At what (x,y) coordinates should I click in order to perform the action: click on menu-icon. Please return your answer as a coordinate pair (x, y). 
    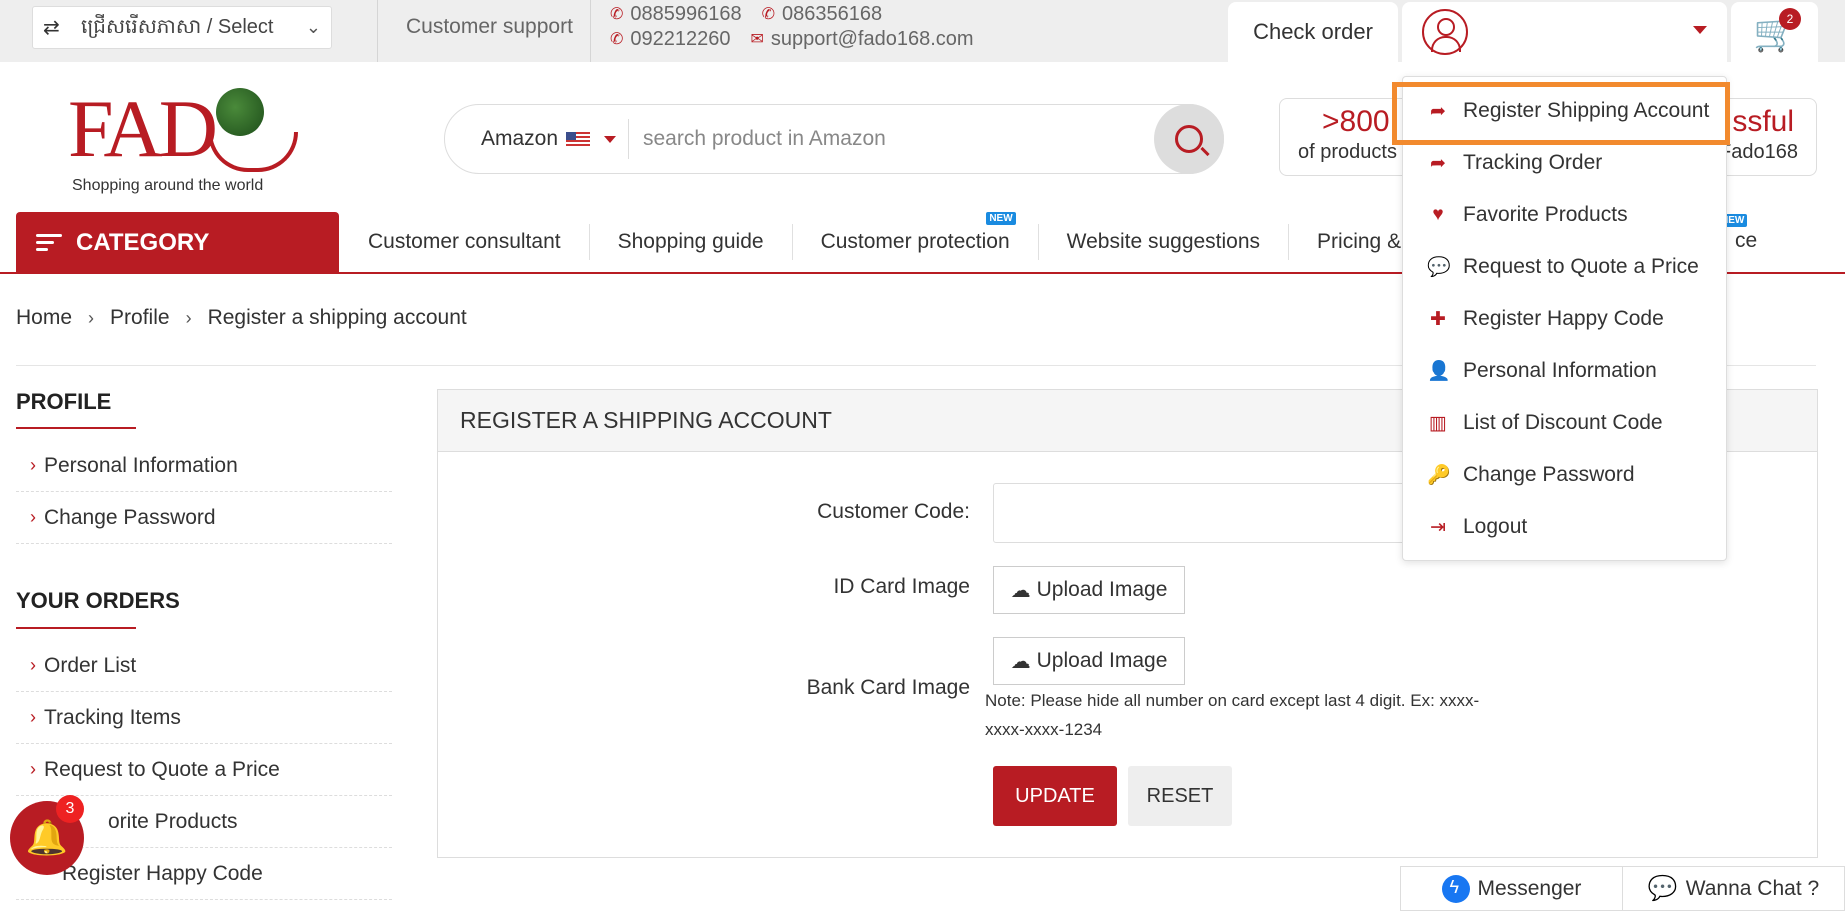
    Looking at the image, I should click on (49, 242).